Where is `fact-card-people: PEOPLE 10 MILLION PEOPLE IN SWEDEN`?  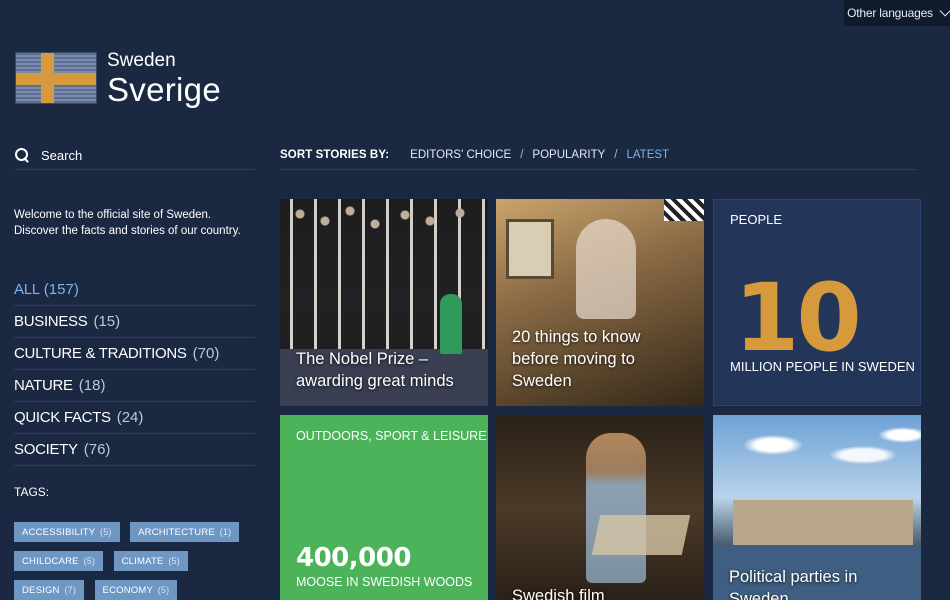
fact-card-people: PEOPLE 10 MILLION PEOPLE IN SWEDEN is located at coordinates (817, 302).